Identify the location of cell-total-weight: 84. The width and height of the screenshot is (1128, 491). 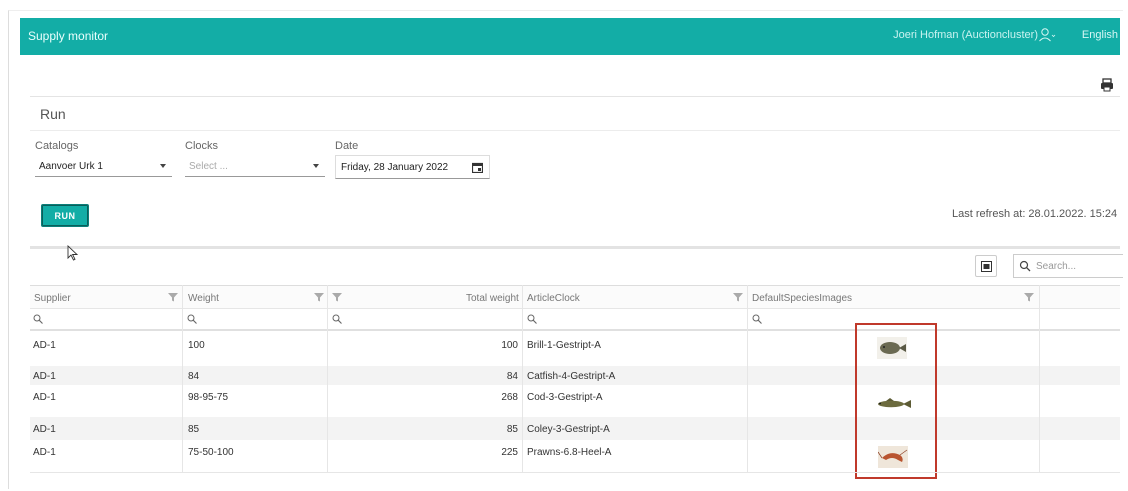
(512, 376).